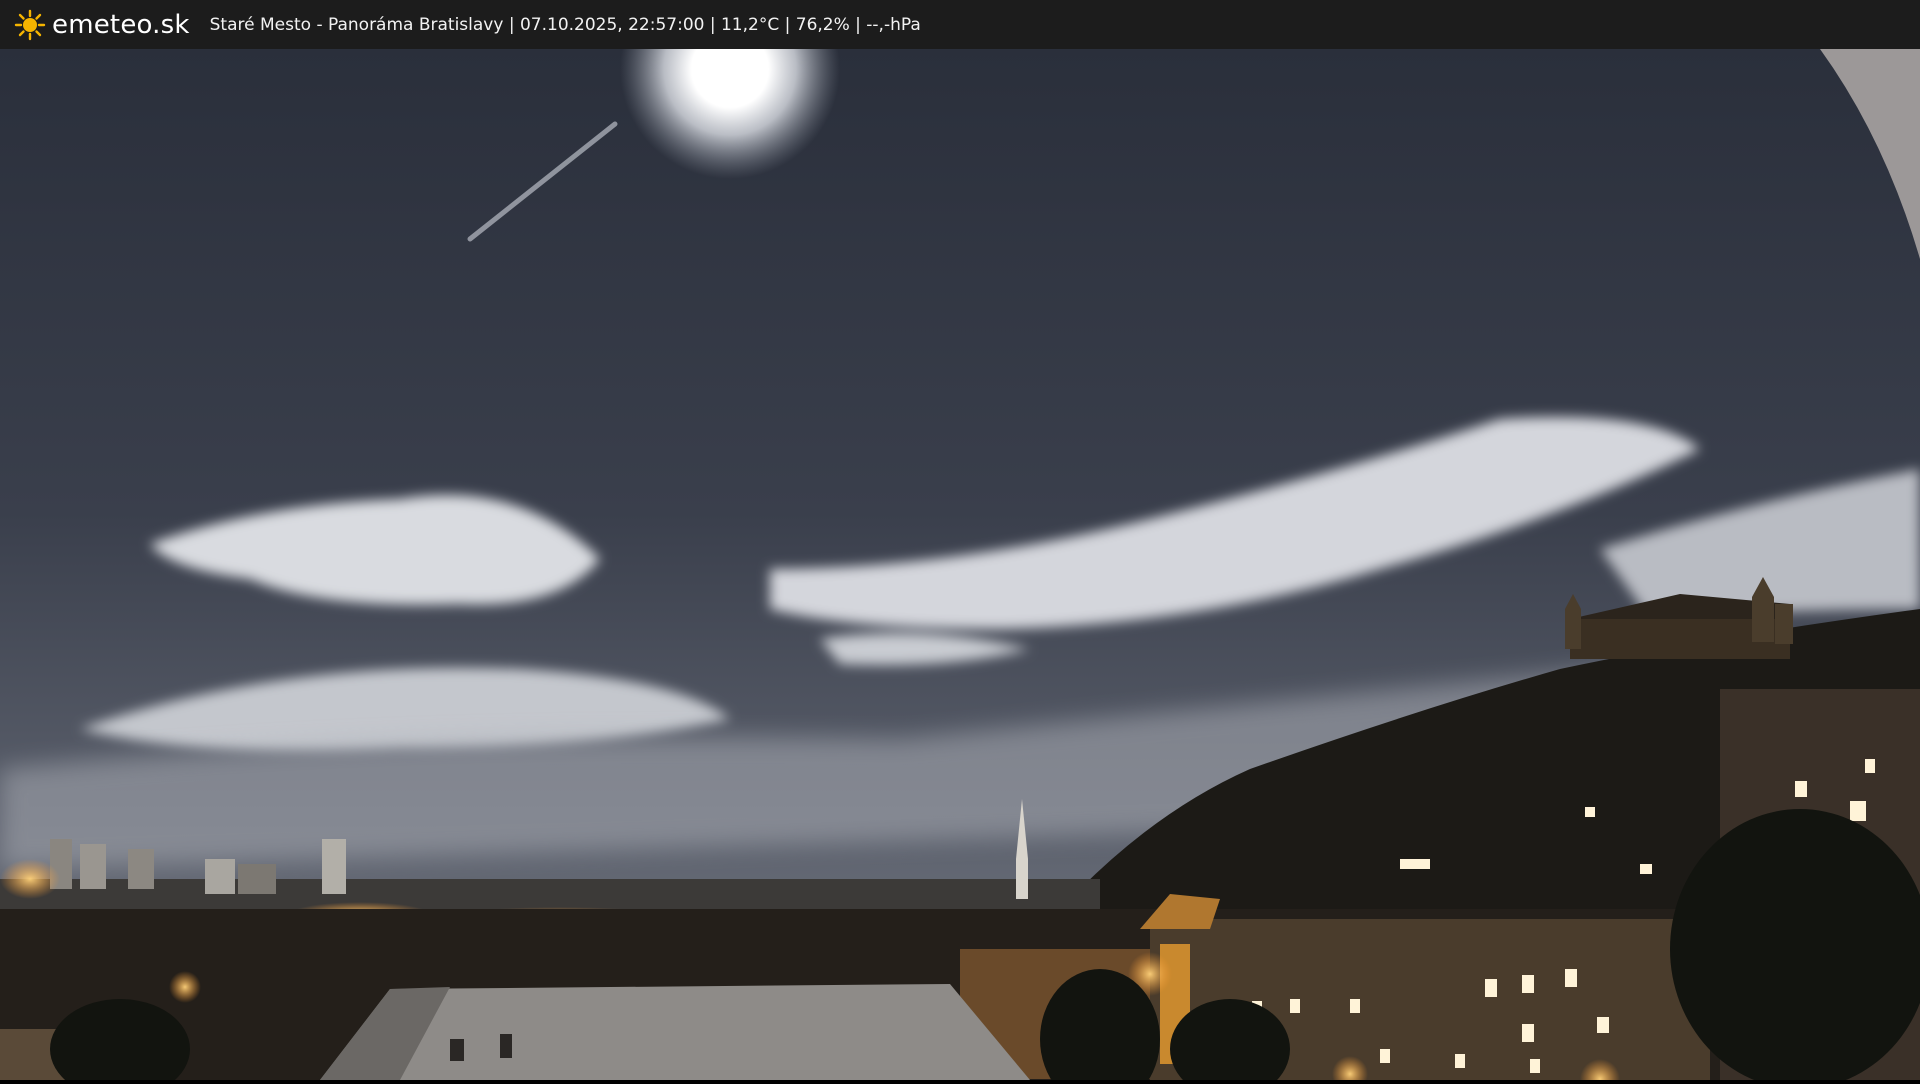 The height and width of the screenshot is (1084, 1920). I want to click on brand-logo-text: emeteo.sk, so click(121, 25).